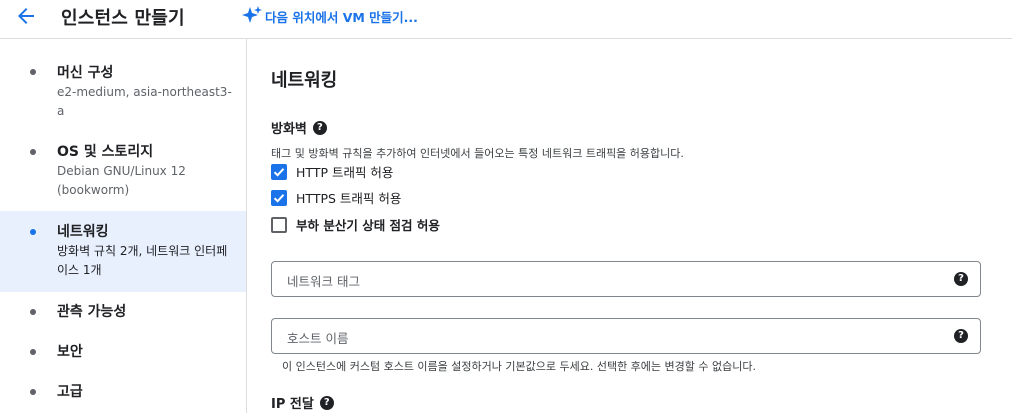  Describe the element at coordinates (349, 198) in the screenshot. I see `checkbox-label: HTTPS 트래픽 허용` at that location.